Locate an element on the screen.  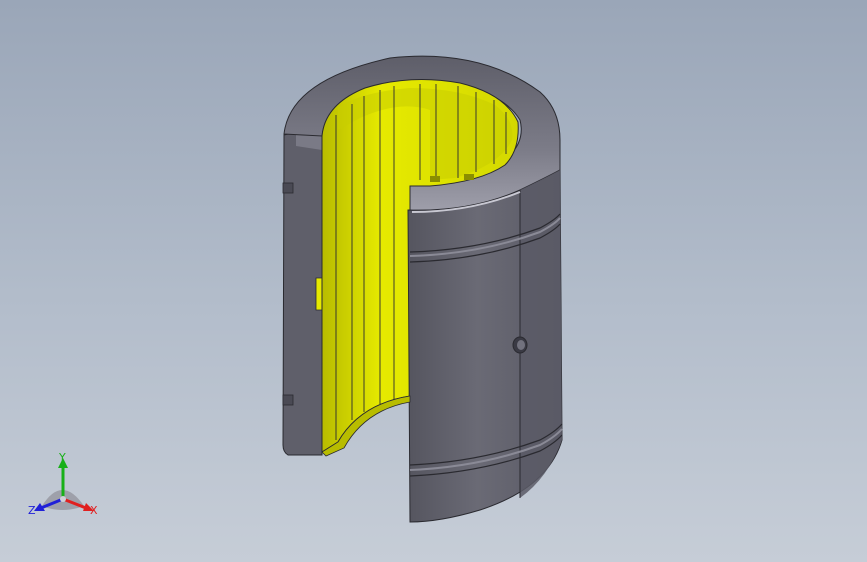
y-axis-label: Y is located at coordinates (62, 457).